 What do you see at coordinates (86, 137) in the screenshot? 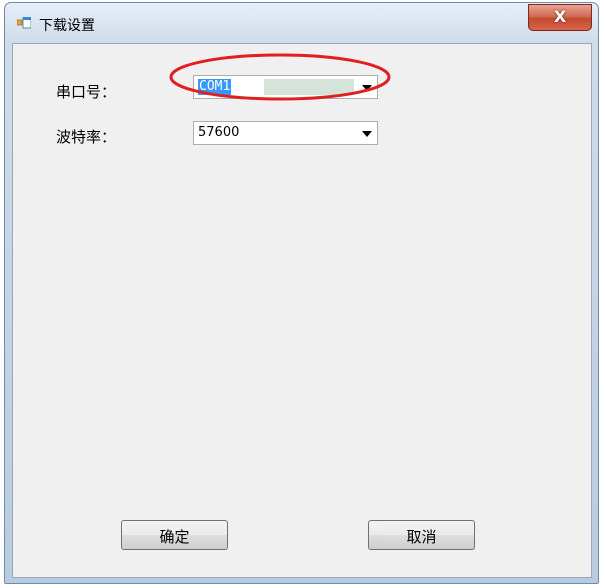
I see `baud-rate-label: 波特率：` at bounding box center [86, 137].